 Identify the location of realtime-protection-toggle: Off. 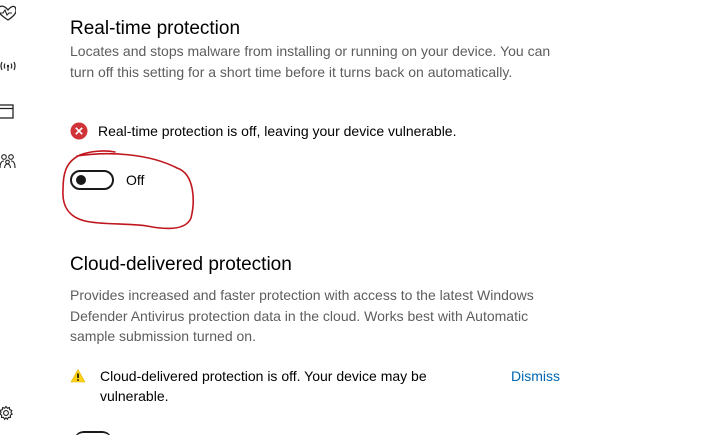
(107, 180).